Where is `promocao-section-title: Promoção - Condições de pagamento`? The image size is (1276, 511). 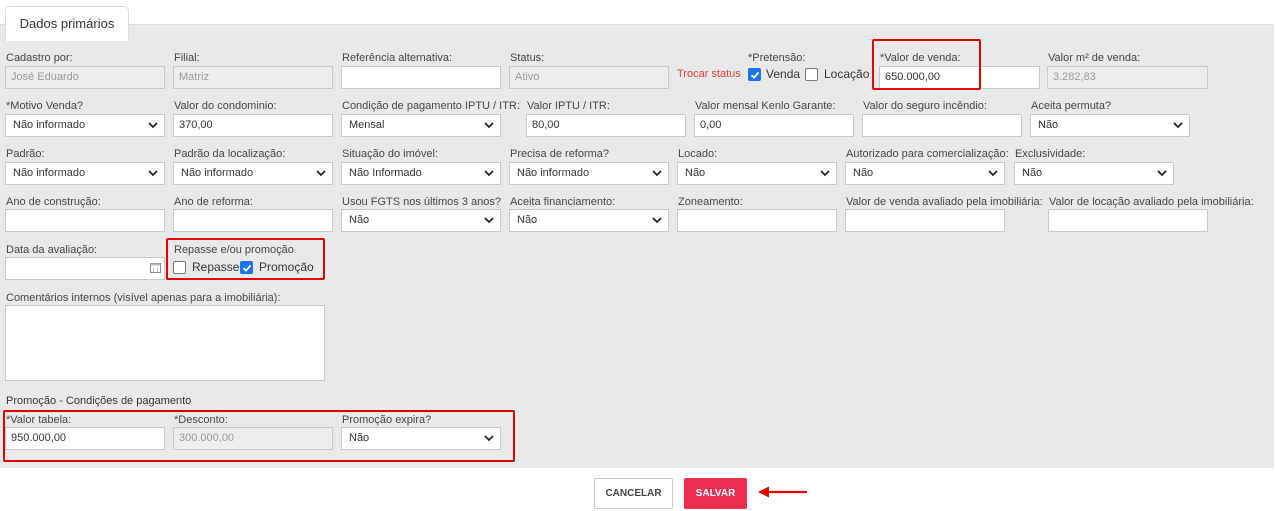 promocao-section-title: Promoção - Condições de pagamento is located at coordinates (99, 401).